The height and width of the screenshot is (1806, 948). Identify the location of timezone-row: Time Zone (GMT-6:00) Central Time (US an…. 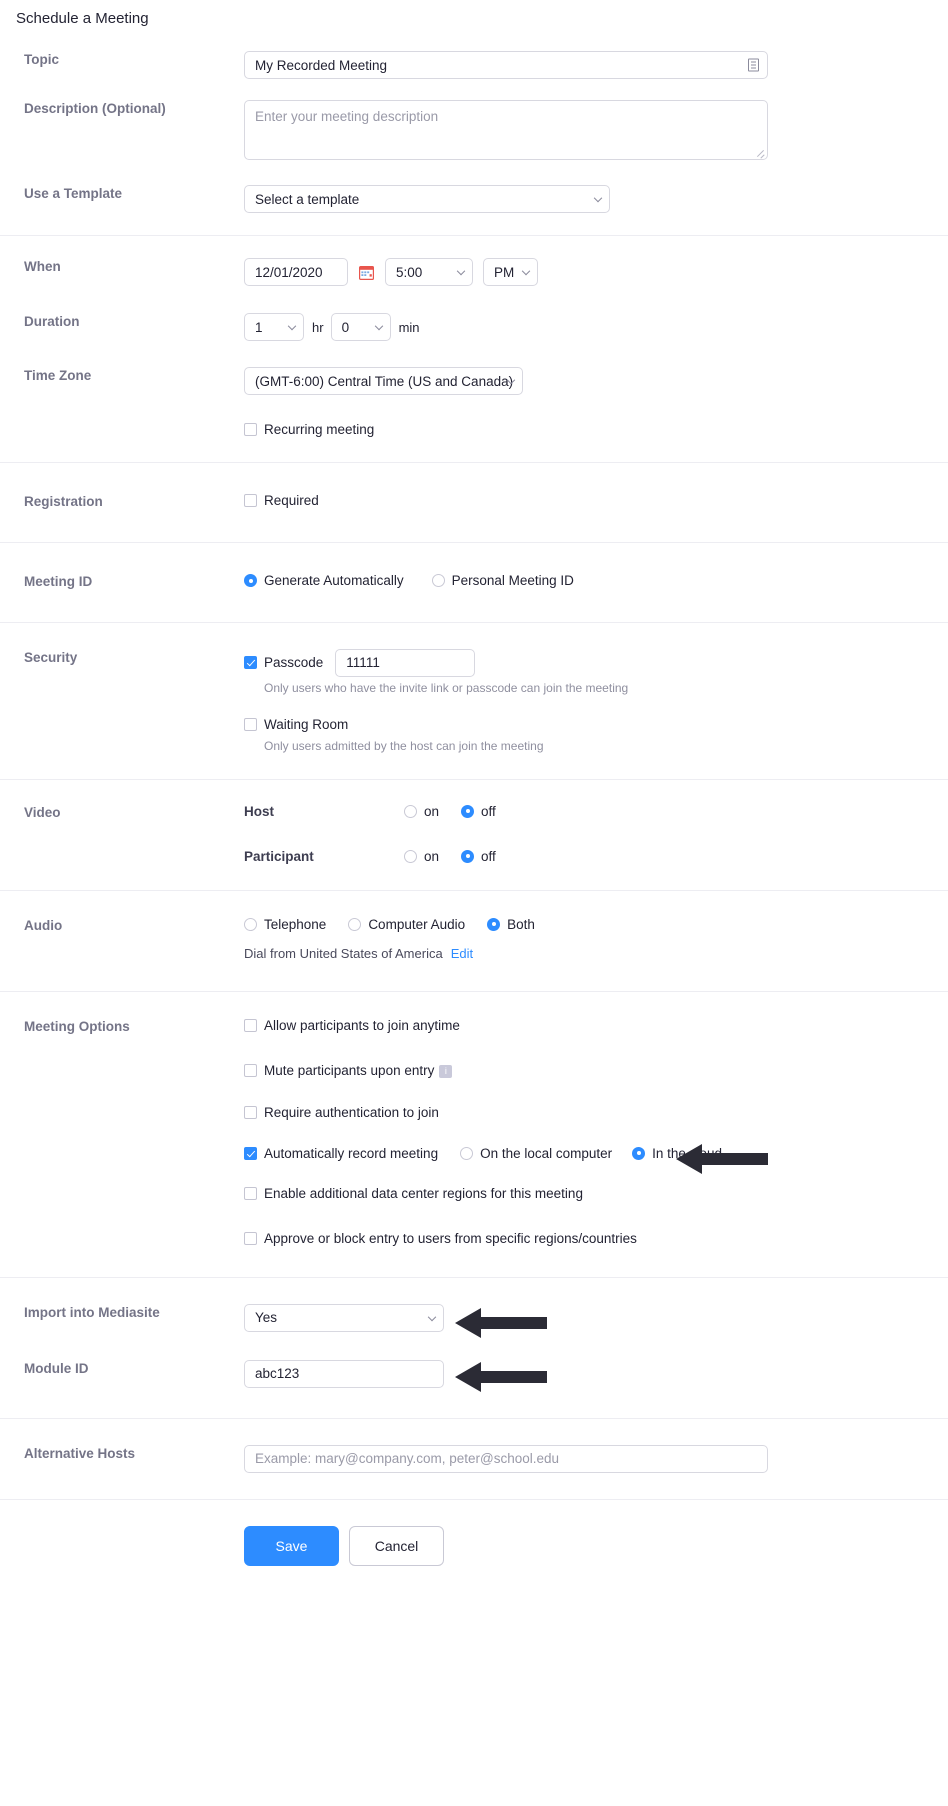
(474, 381).